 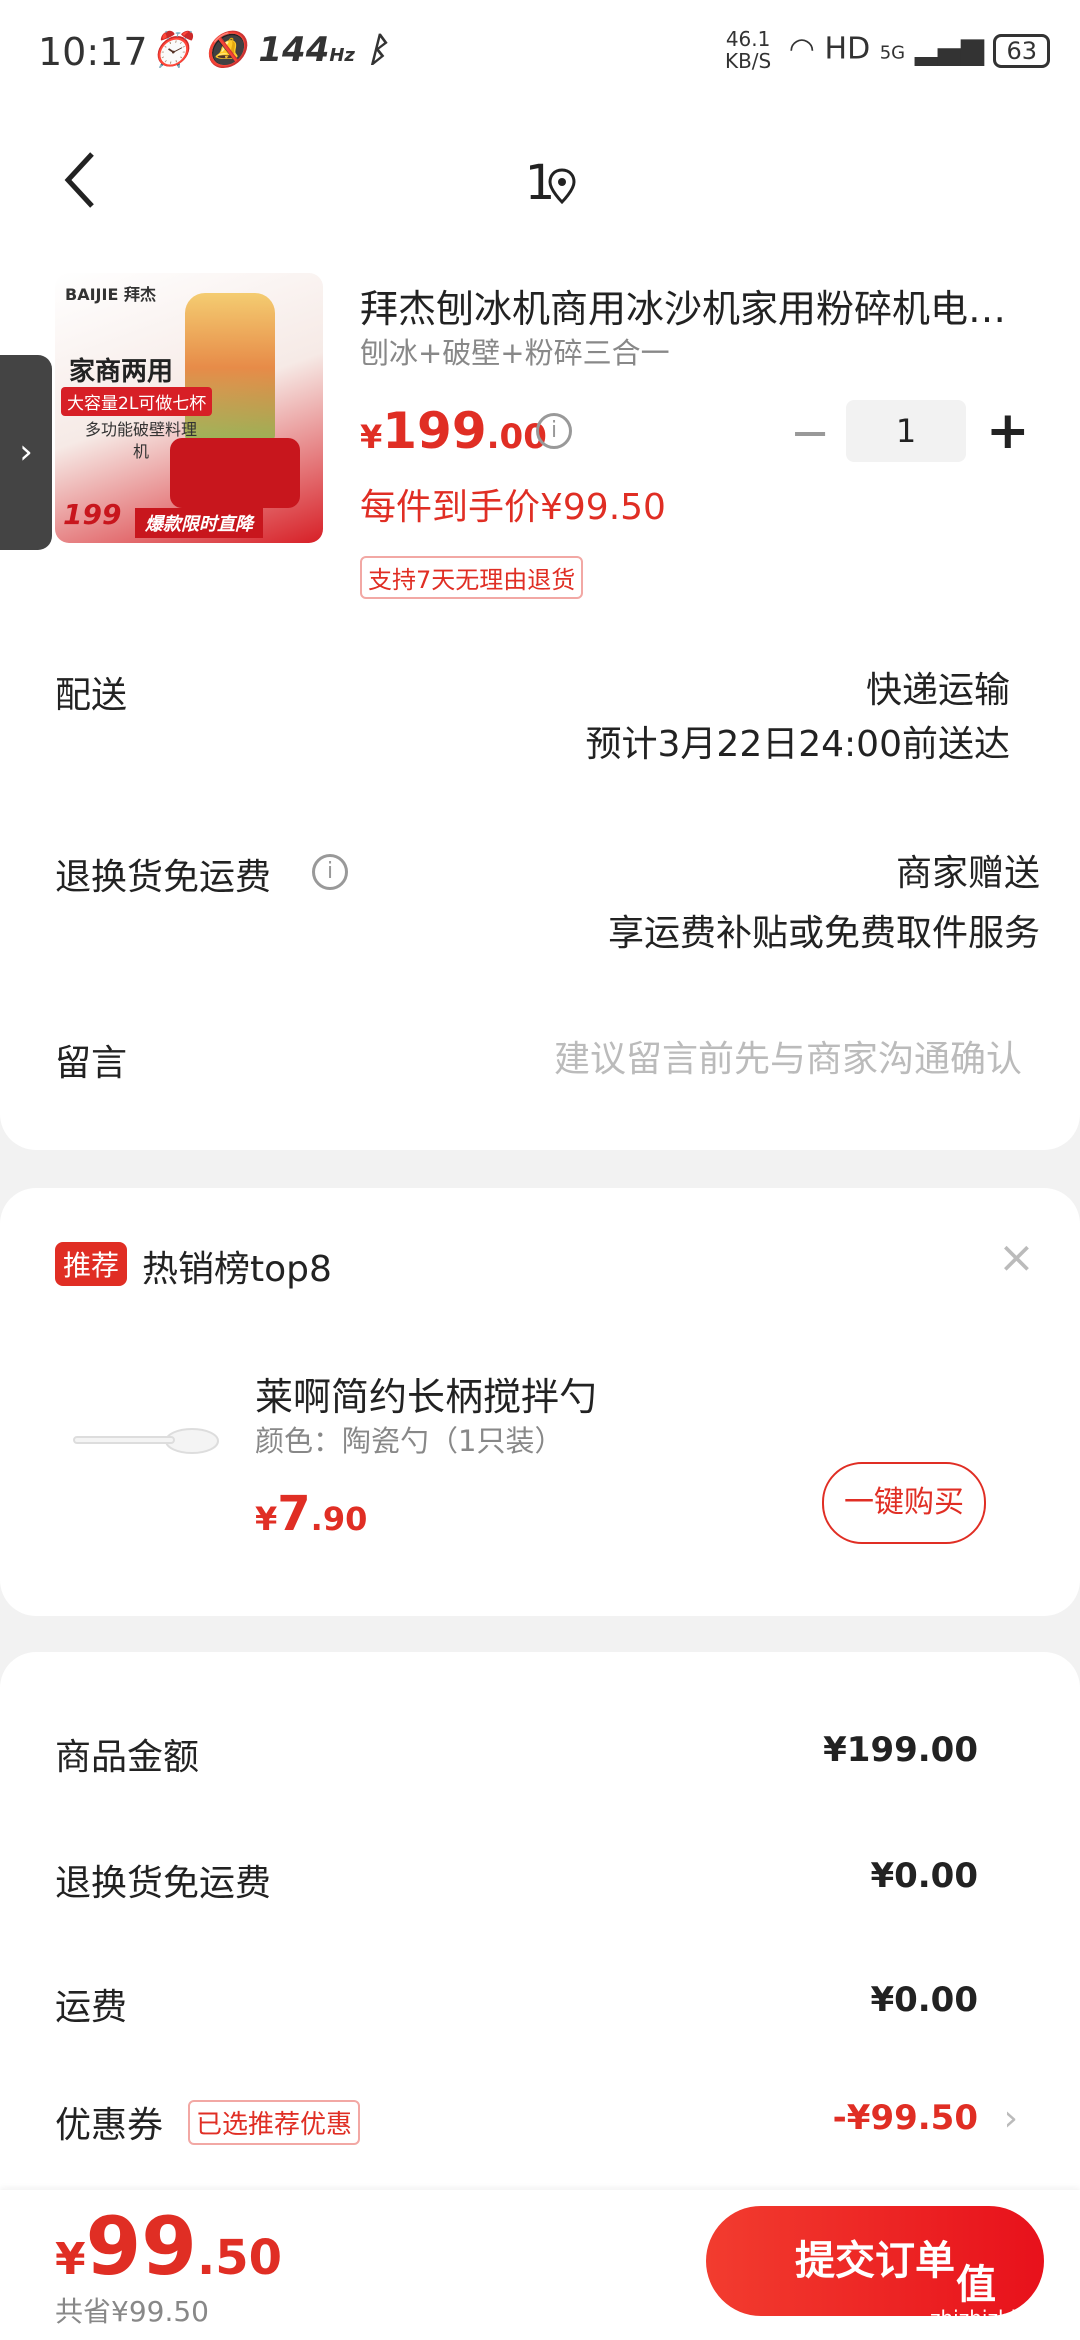 What do you see at coordinates (924, 2000) in the screenshot?
I see `shipping-value: ¥0.00` at bounding box center [924, 2000].